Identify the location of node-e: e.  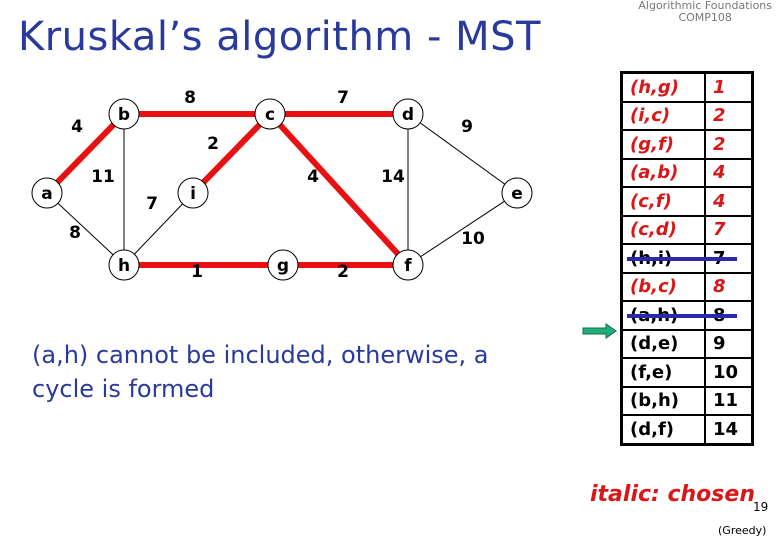
(517, 193).